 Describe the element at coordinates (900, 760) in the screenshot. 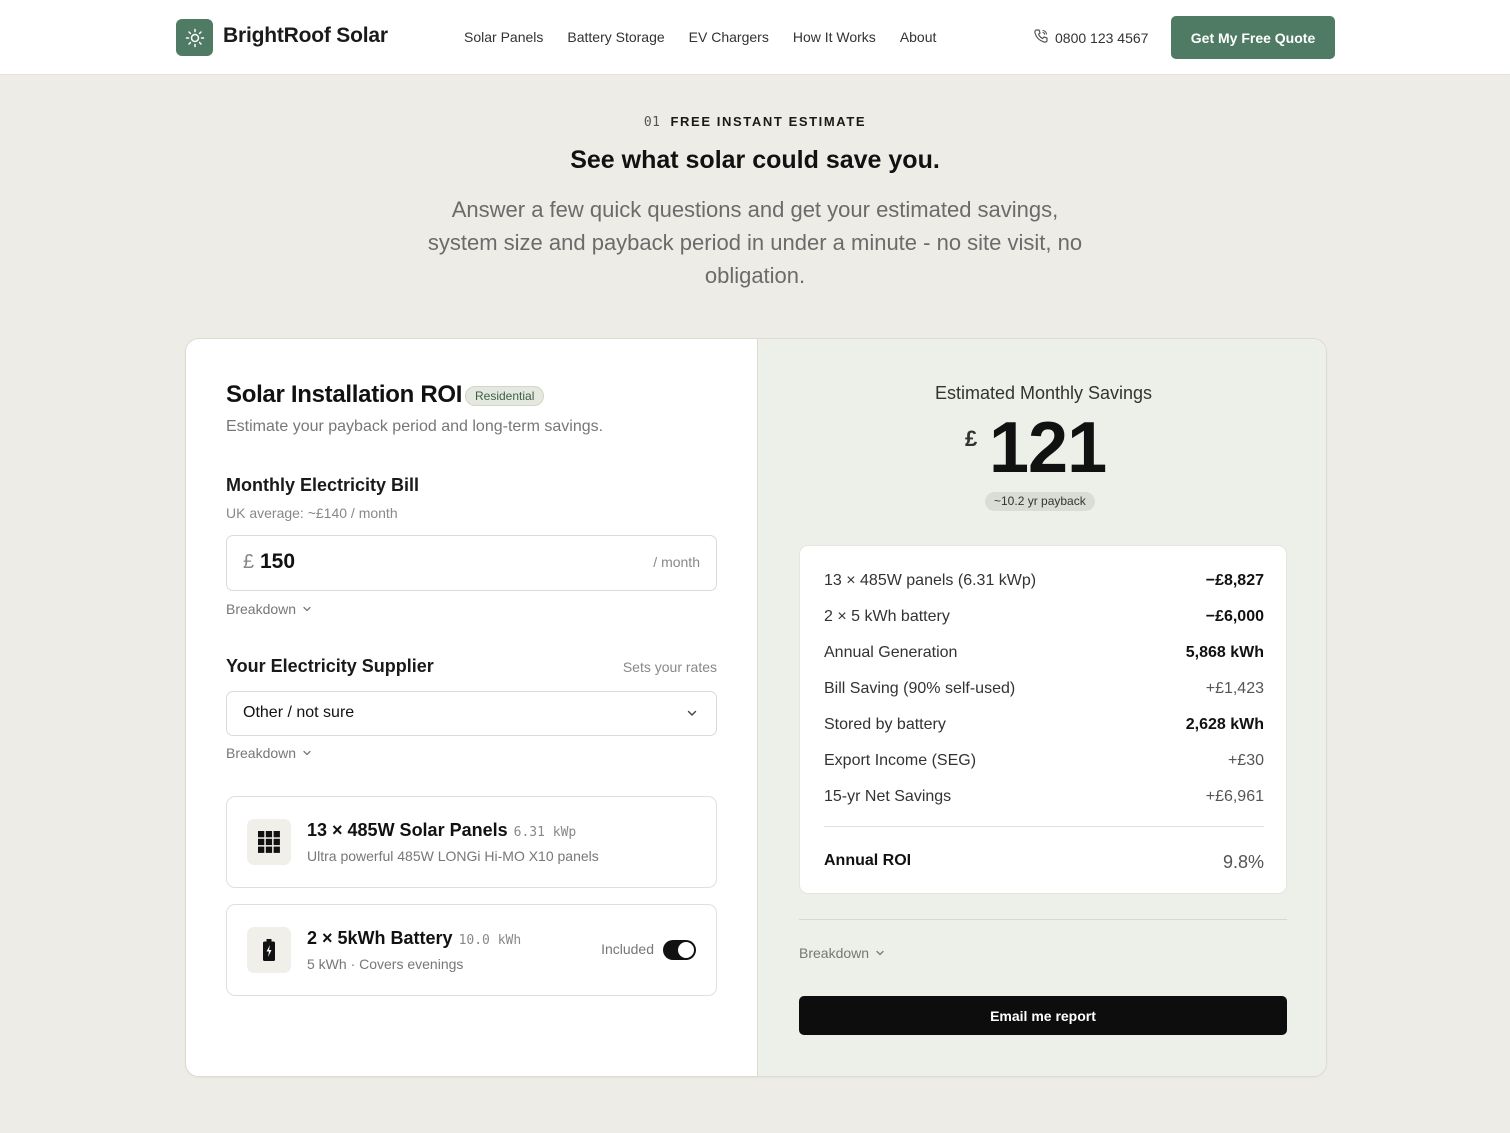

I see `row-label: Export Income (SEG)` at that location.